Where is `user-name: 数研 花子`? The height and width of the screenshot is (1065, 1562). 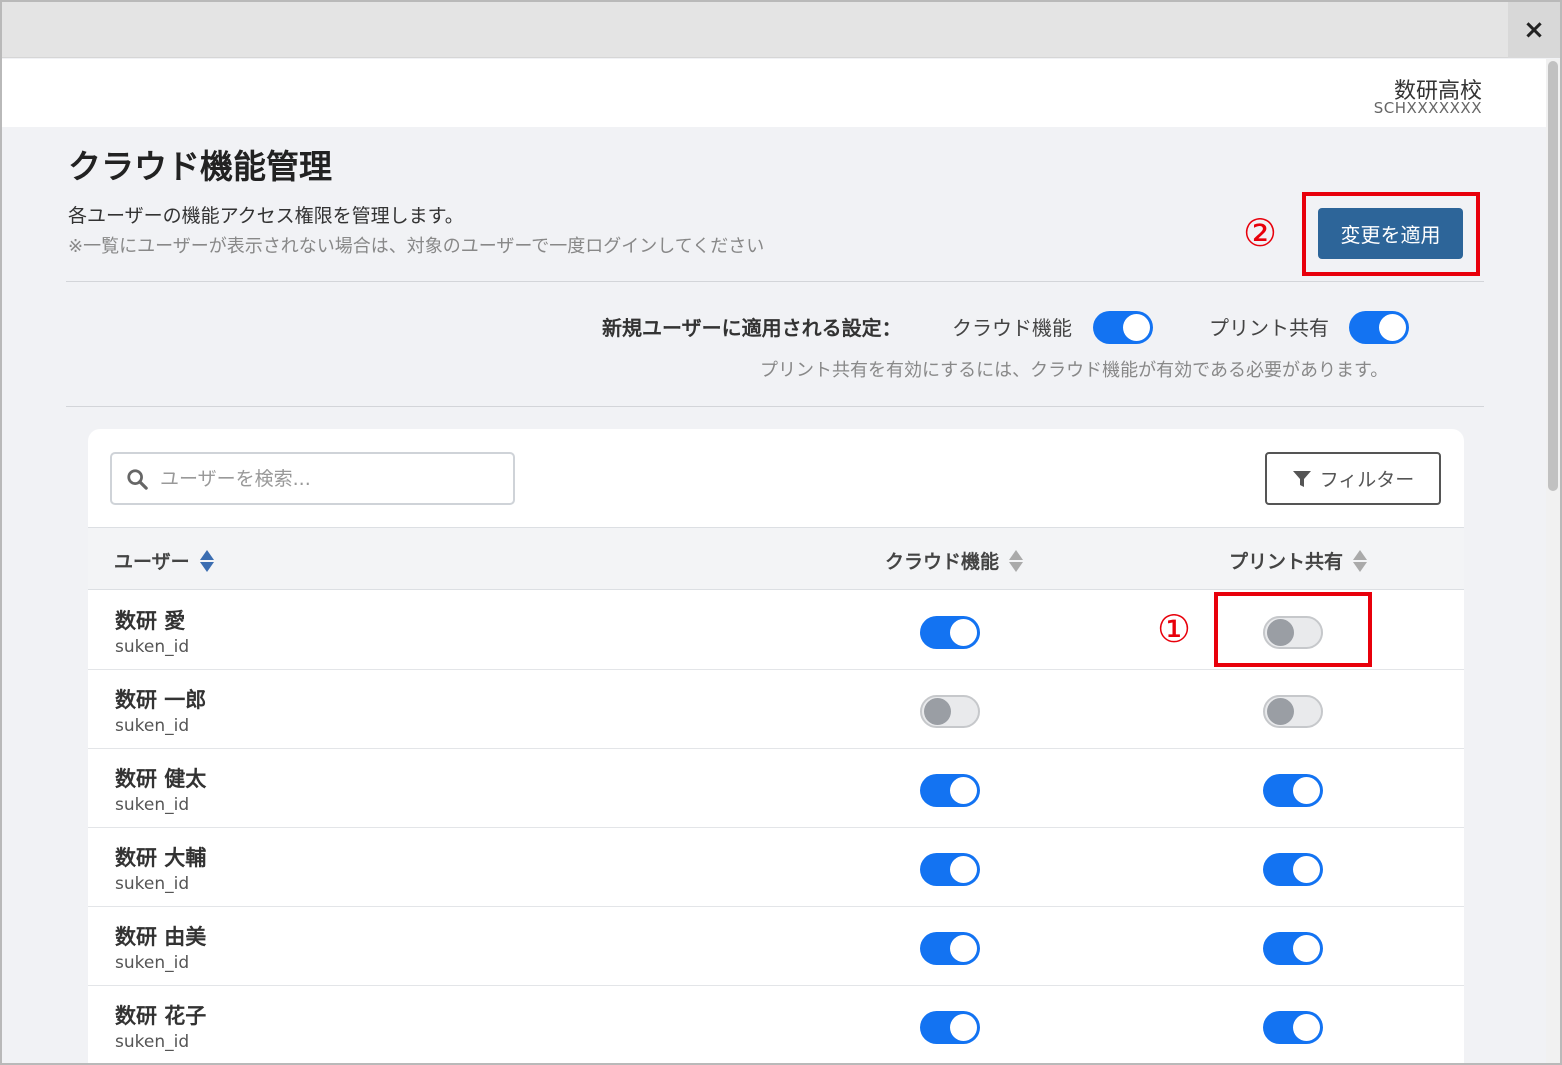
user-name: 数研 花子 is located at coordinates (161, 1016).